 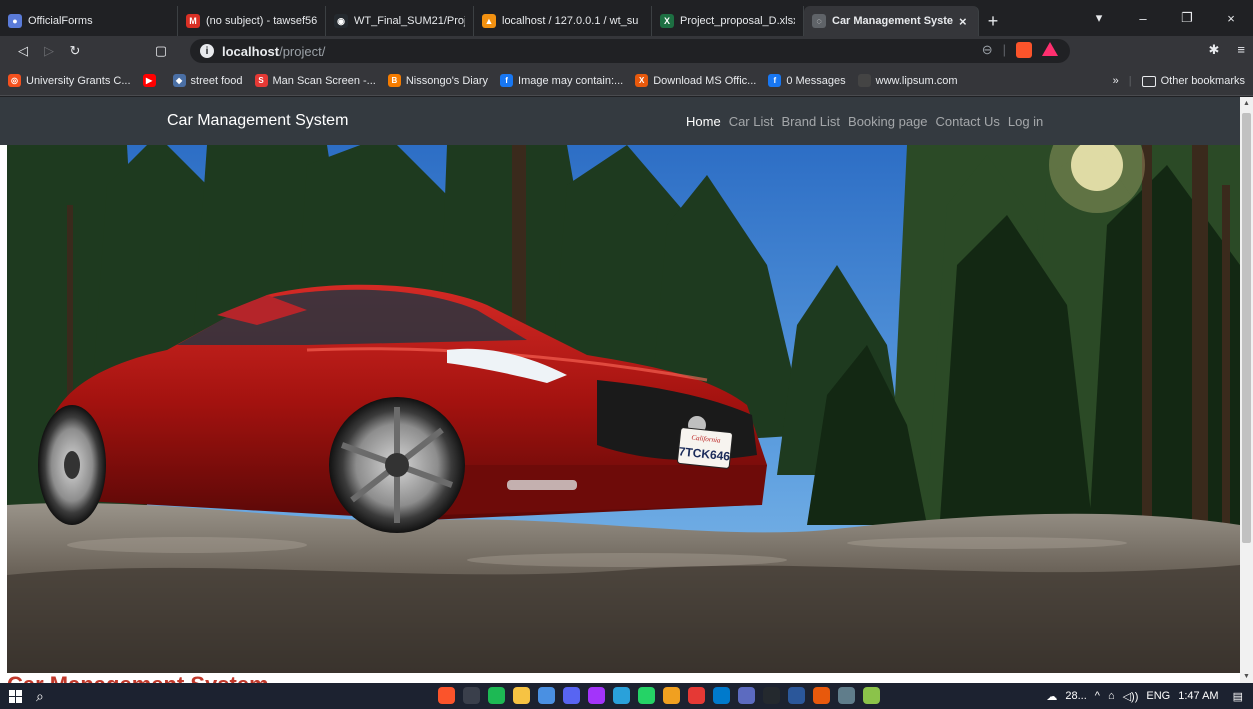 What do you see at coordinates (302, 51) in the screenshot?
I see `url-path: /project/` at bounding box center [302, 51].